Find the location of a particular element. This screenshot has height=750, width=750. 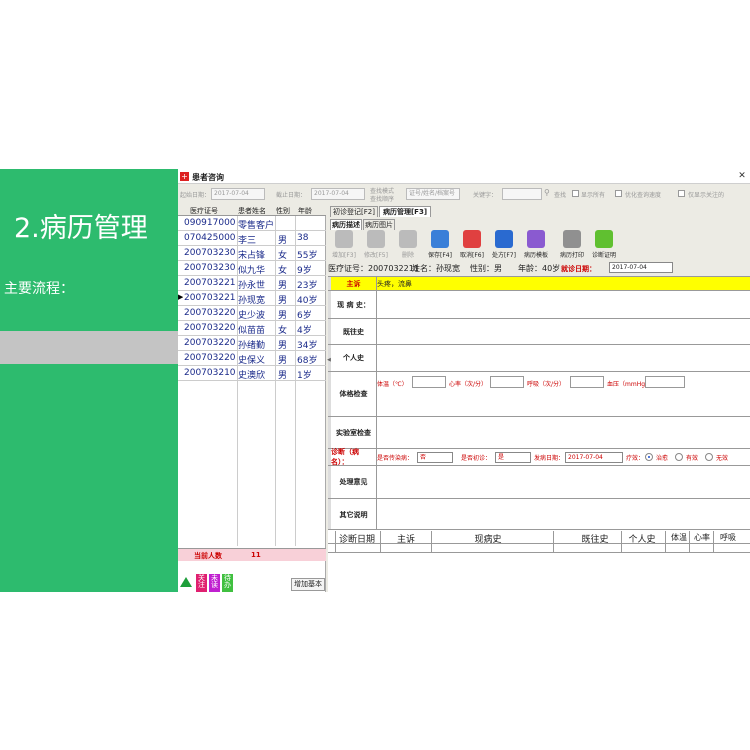

binoculars-icon: ⚲ is located at coordinates (547, 192).